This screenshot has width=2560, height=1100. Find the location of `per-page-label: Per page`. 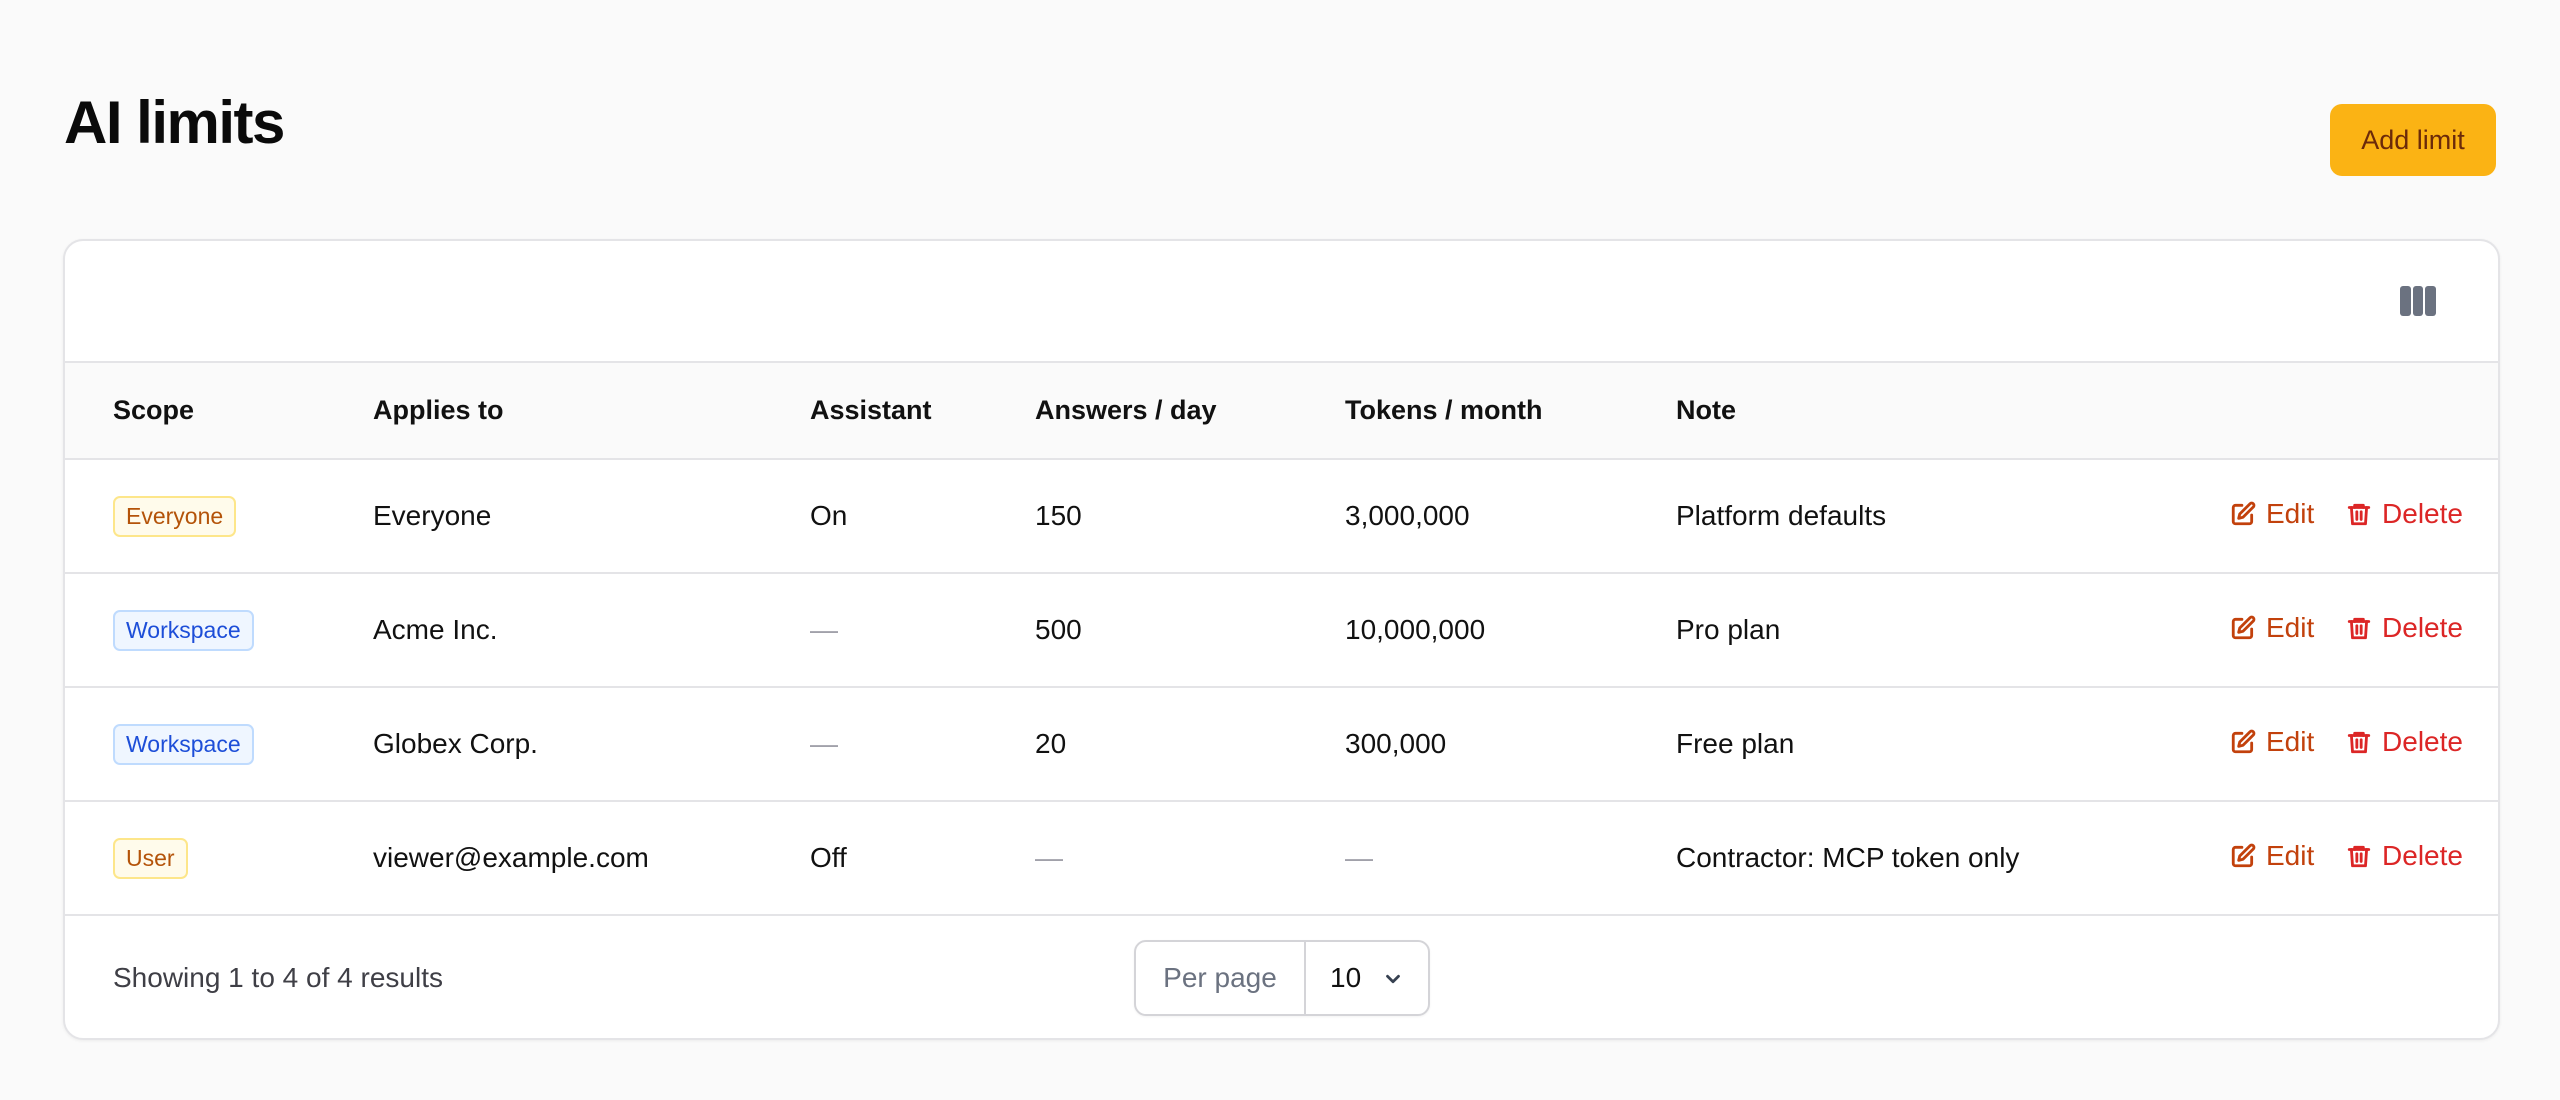

per-page-label: Per page is located at coordinates (1221, 978).